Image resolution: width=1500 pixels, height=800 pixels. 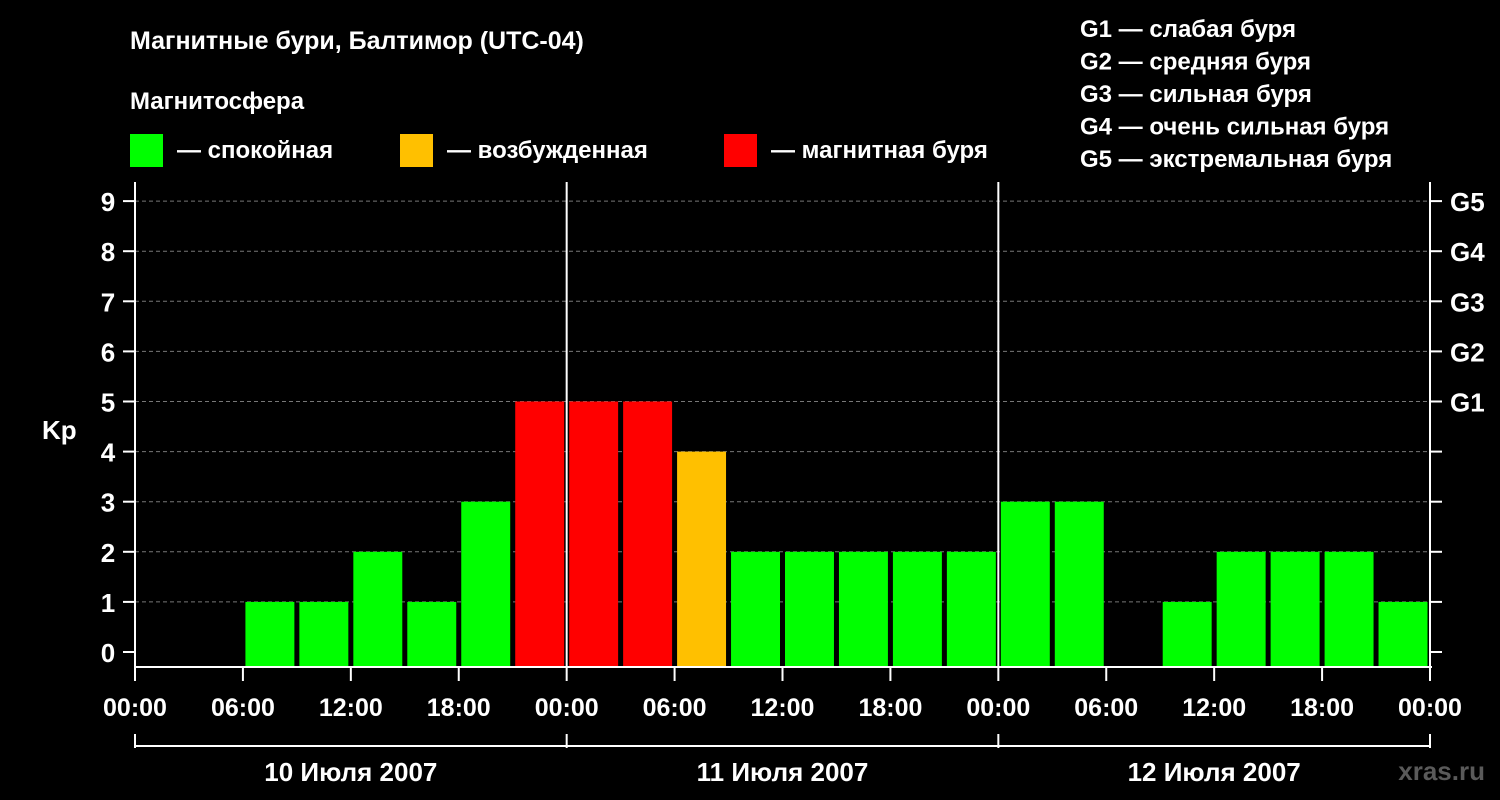 I want to click on y-tick-label: 3, so click(x=108, y=503).